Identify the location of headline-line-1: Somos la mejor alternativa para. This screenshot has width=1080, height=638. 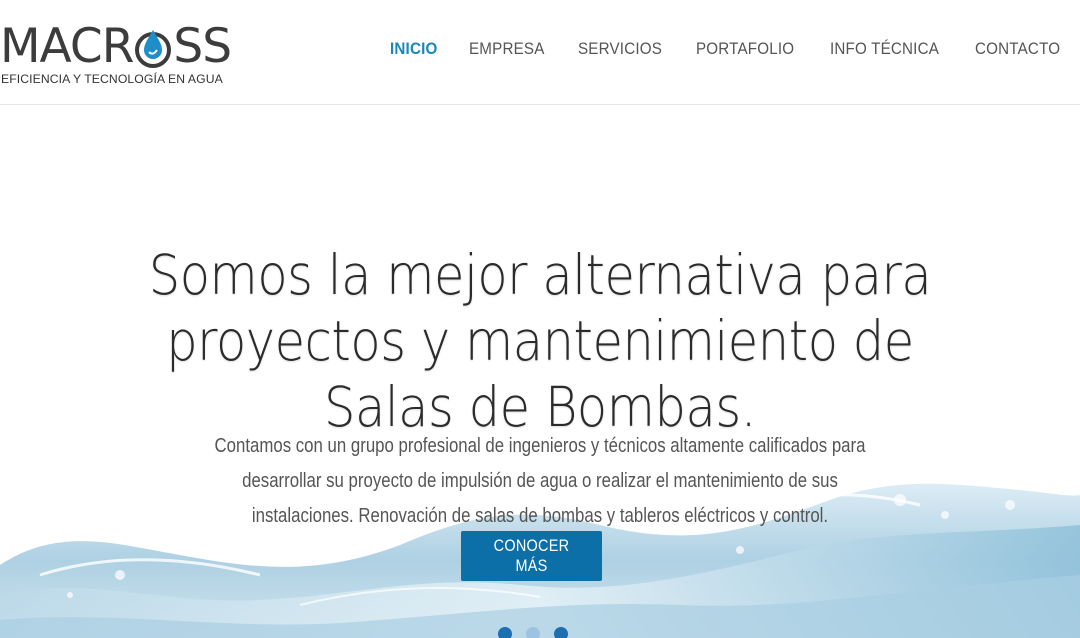
(540, 274).